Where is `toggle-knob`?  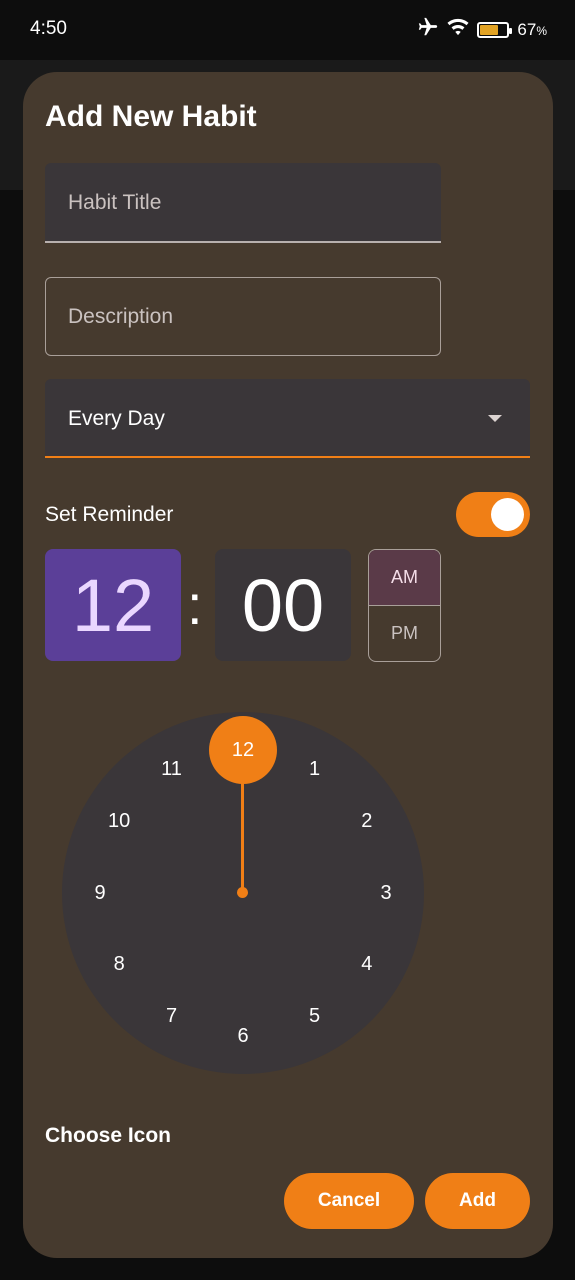 toggle-knob is located at coordinates (507, 514).